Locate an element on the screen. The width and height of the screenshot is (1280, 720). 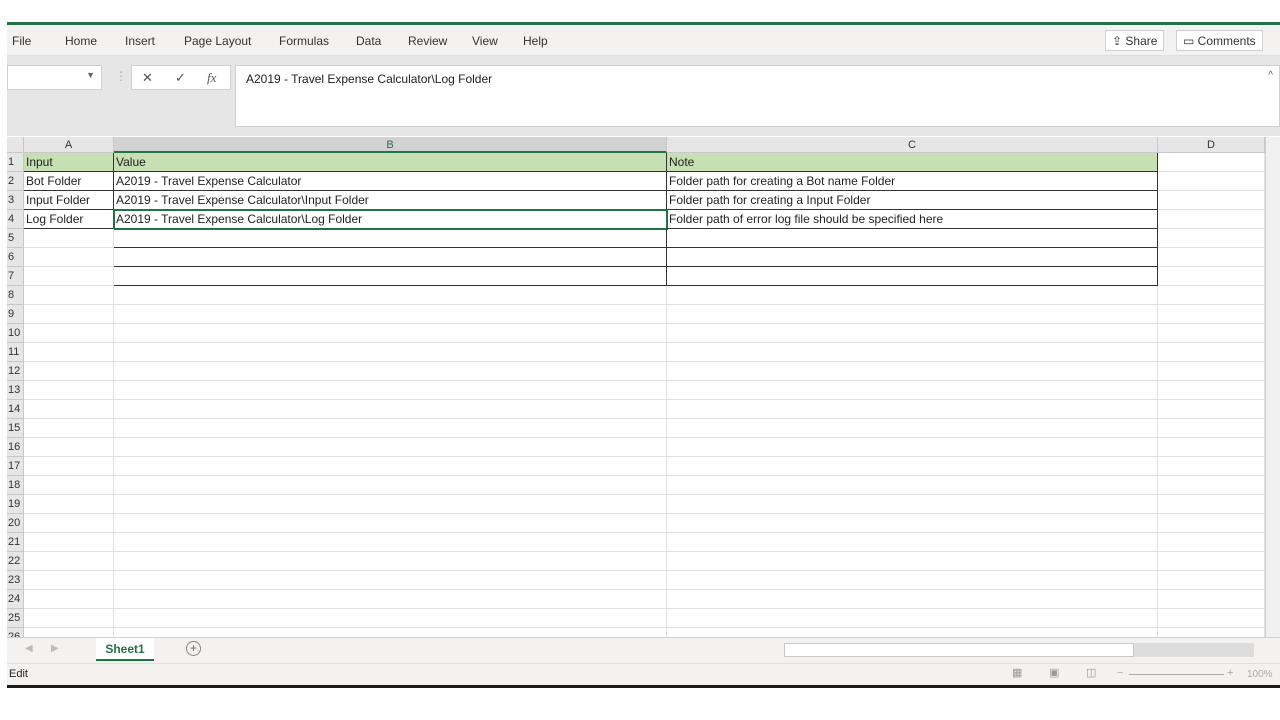
page-break-view-icon: ◫ is located at coordinates (1091, 672).